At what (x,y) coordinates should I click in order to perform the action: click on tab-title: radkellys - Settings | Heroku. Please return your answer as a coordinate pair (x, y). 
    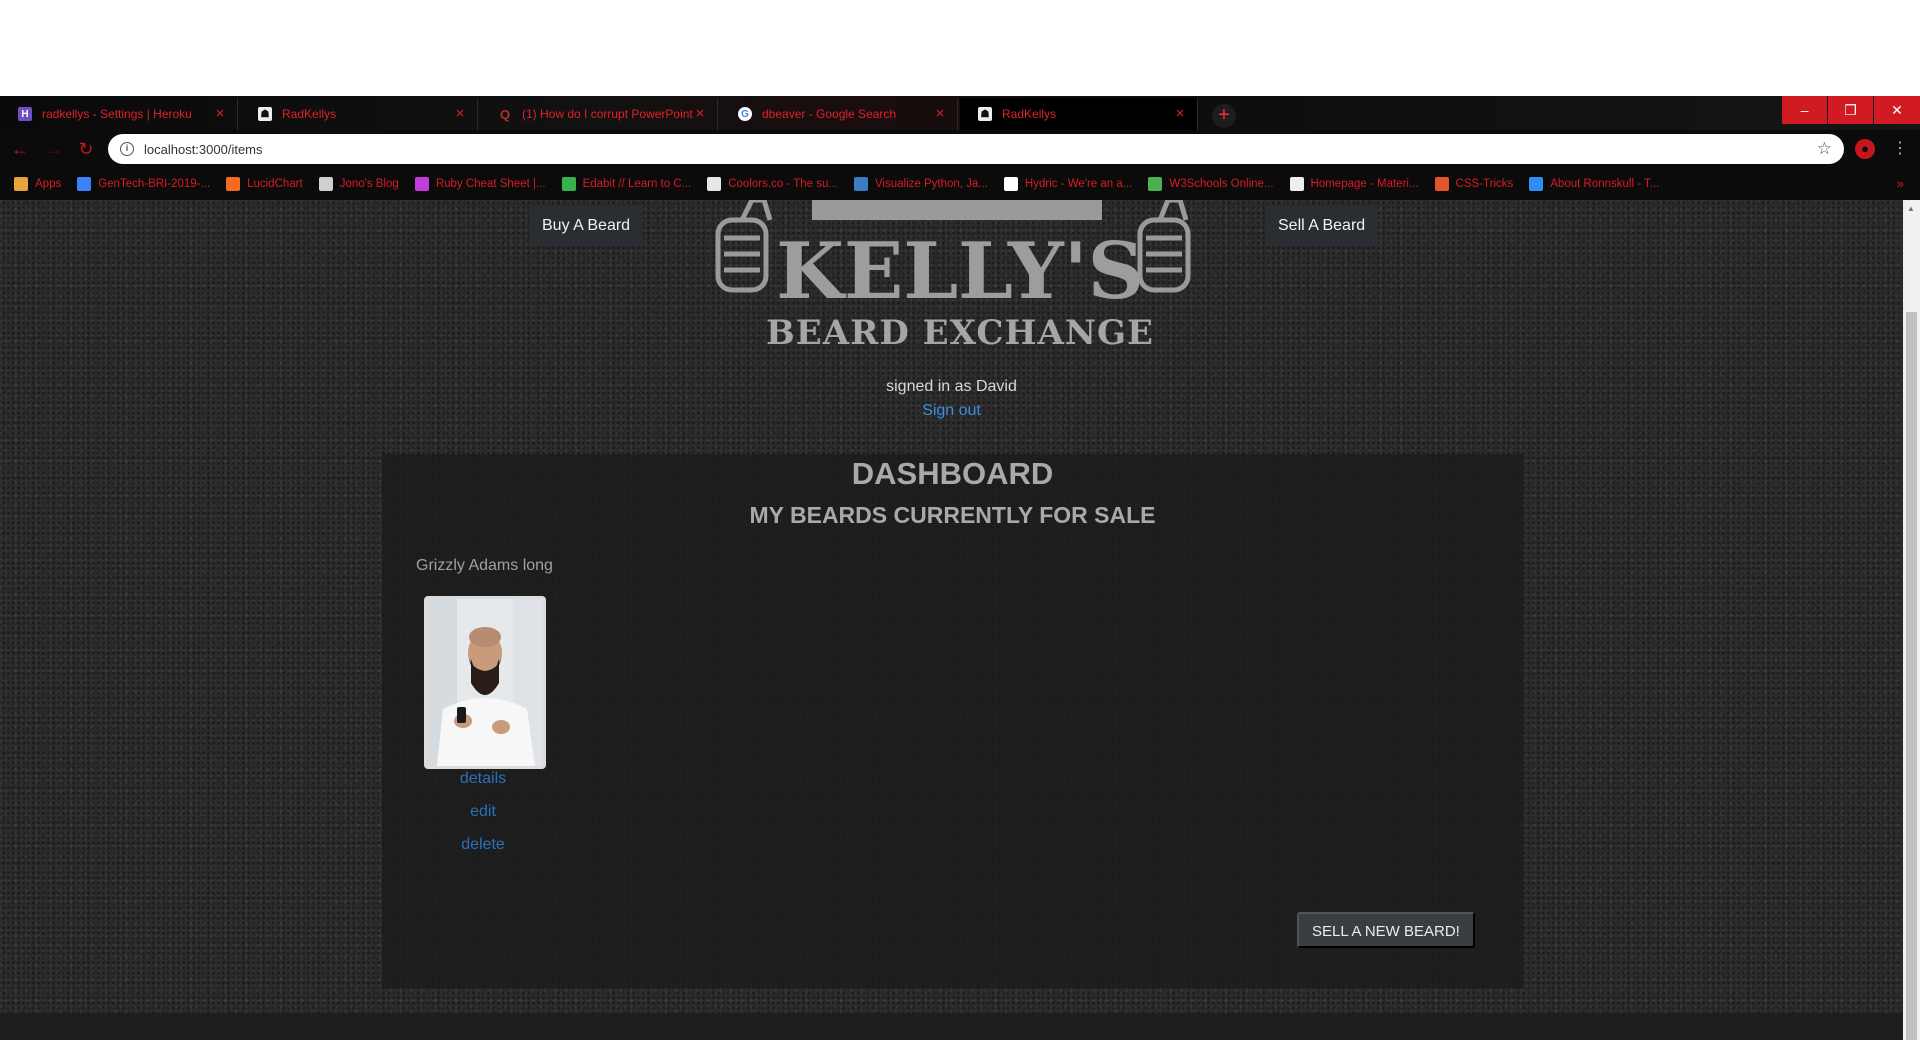
    Looking at the image, I should click on (117, 114).